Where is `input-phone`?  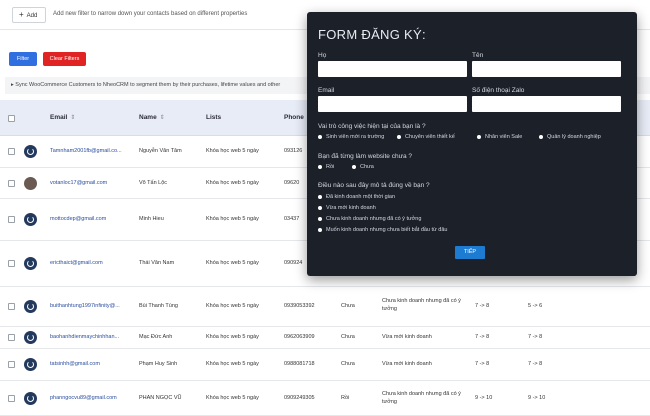
input-phone is located at coordinates (546, 104).